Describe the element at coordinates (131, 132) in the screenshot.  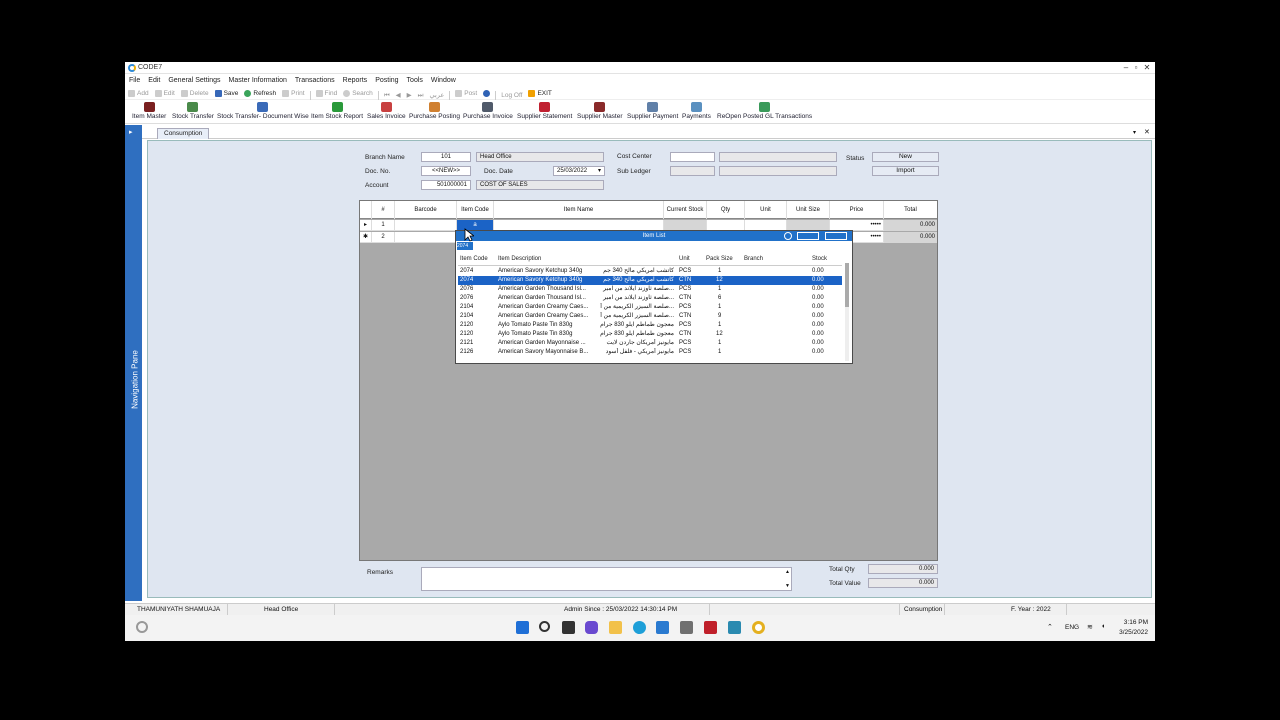
I see `expand-icon: ▸` at that location.